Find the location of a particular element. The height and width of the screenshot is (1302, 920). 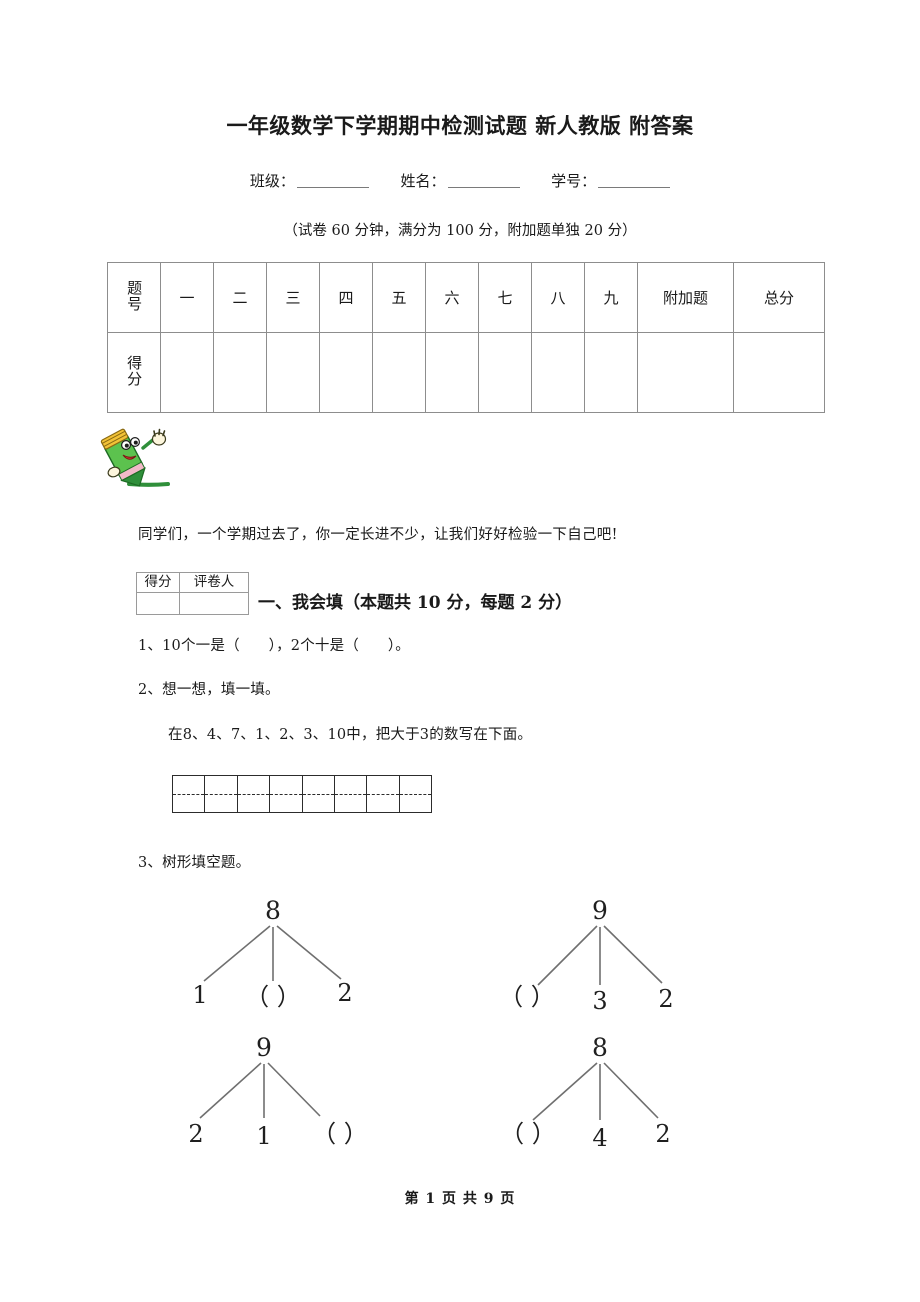

score-table: 题号 一 二 三 四 五 六 七 八 九 附加题 总分 得分 is located at coordinates (466, 337).